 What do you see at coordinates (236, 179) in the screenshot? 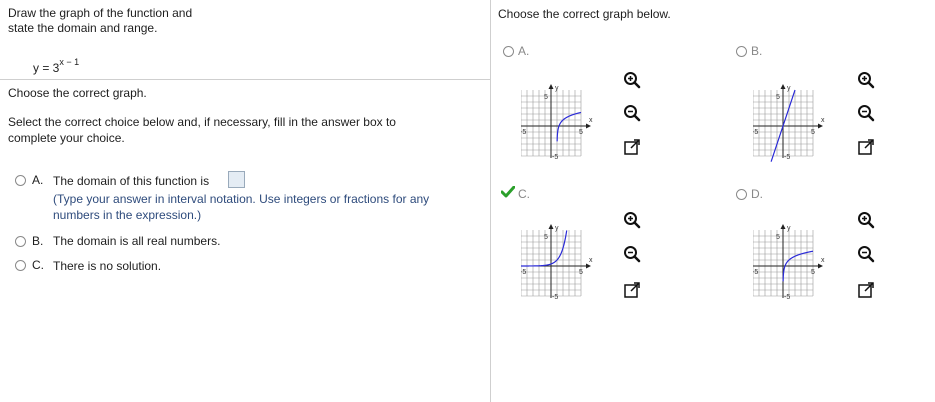
I see `domain-answer-input` at bounding box center [236, 179].